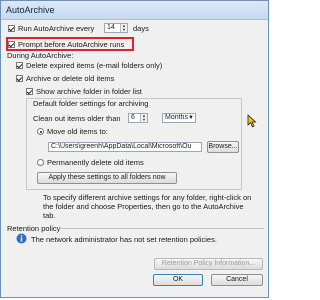  I want to click on run-interval-unit: days, so click(141, 28).